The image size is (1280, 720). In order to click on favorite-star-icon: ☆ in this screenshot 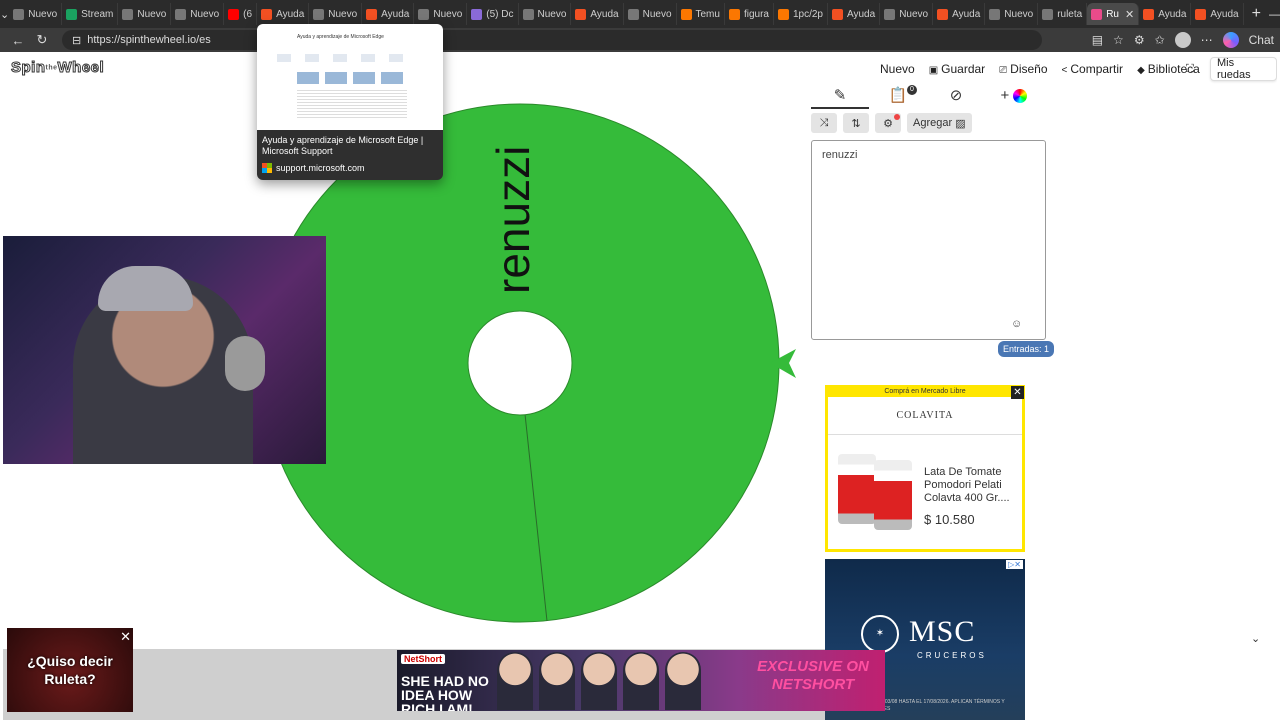, I will do `click(1118, 40)`.